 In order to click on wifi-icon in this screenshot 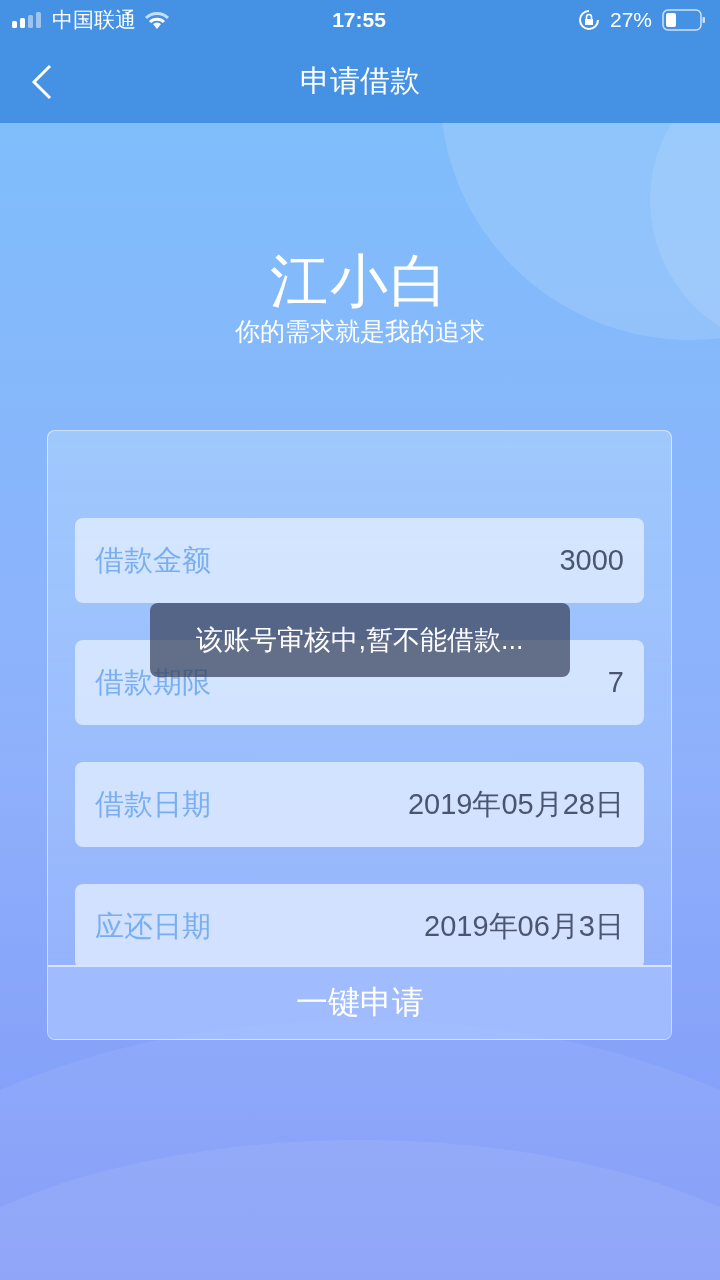, I will do `click(157, 20)`.